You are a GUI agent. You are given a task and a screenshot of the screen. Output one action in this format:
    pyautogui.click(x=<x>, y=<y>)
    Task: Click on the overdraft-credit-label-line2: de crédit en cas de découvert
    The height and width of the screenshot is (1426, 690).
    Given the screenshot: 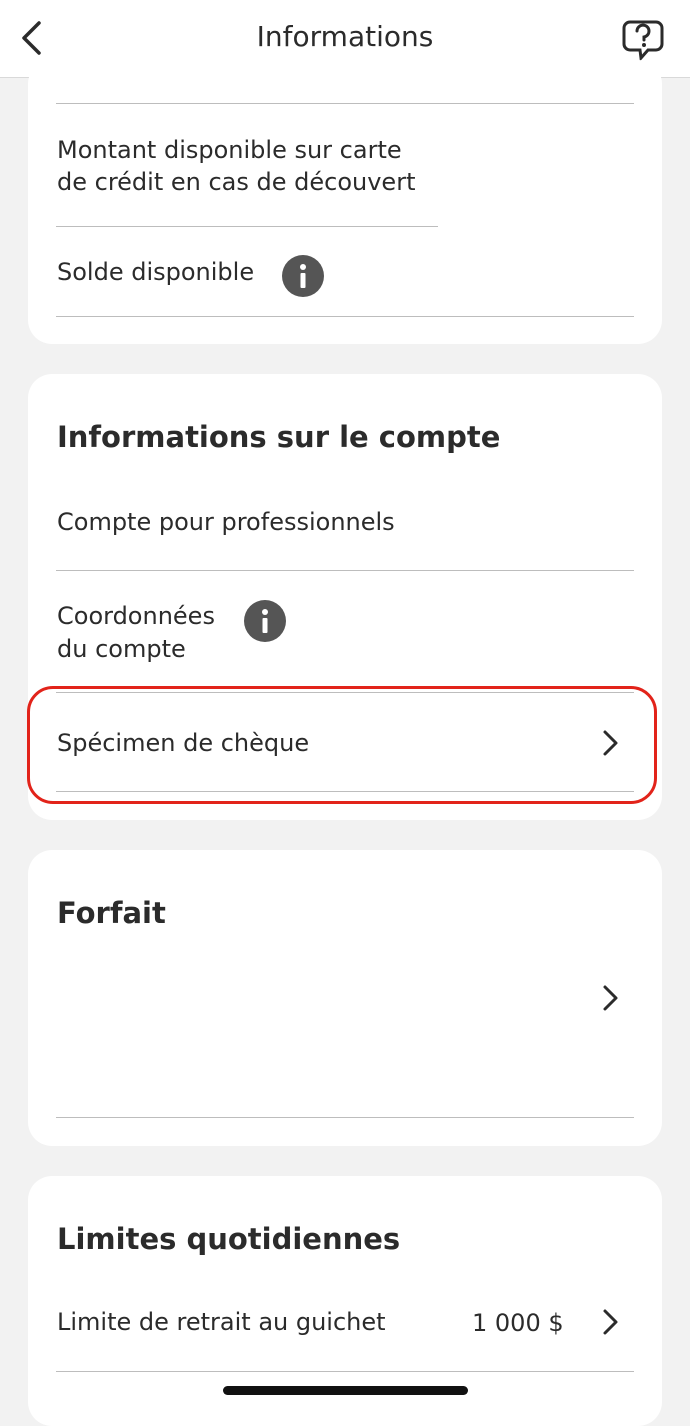 What is the action you would take?
    pyautogui.click(x=236, y=182)
    